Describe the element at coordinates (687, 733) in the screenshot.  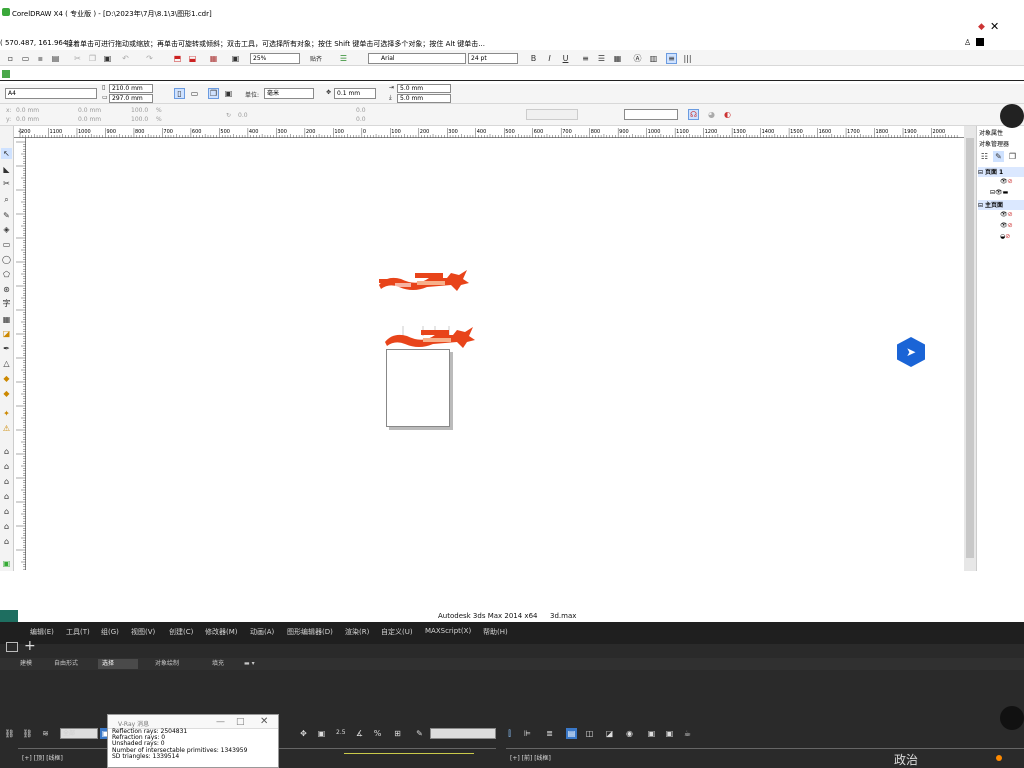
I see `render-teapot-icon: ☕` at that location.